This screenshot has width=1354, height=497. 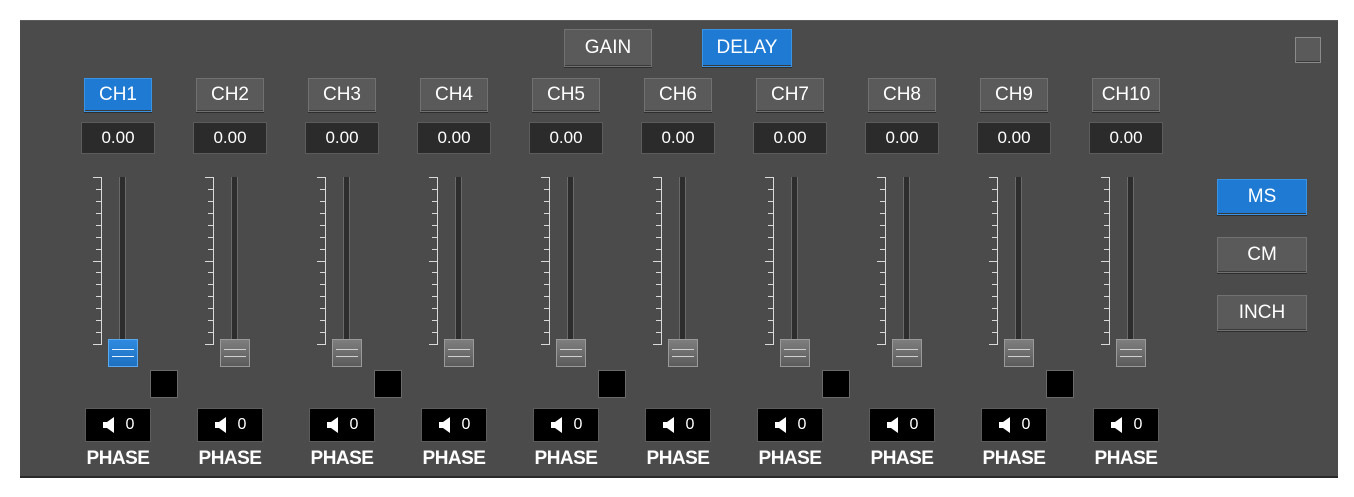 What do you see at coordinates (790, 95) in the screenshot?
I see `channel-button: CH7` at bounding box center [790, 95].